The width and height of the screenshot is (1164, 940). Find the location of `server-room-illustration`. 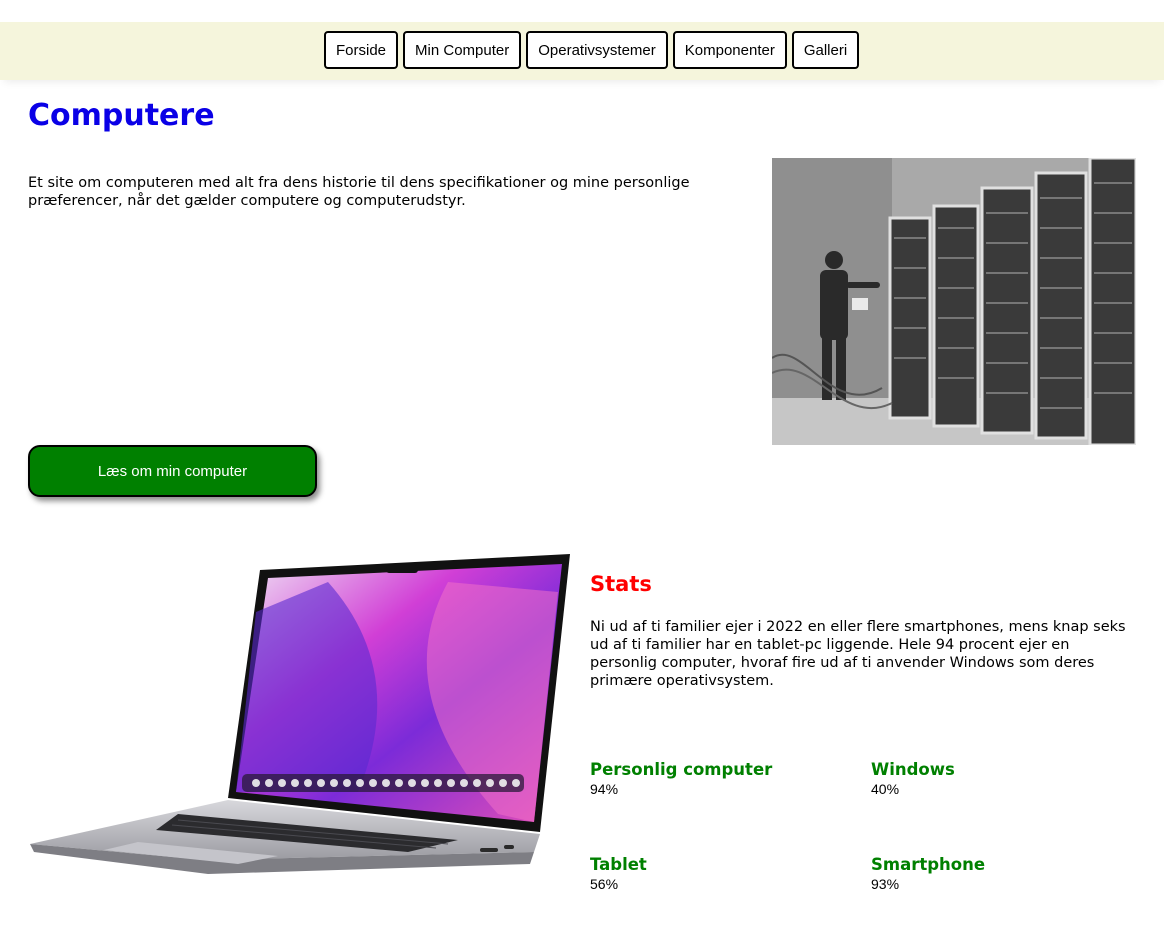

server-room-illustration is located at coordinates (954, 301).